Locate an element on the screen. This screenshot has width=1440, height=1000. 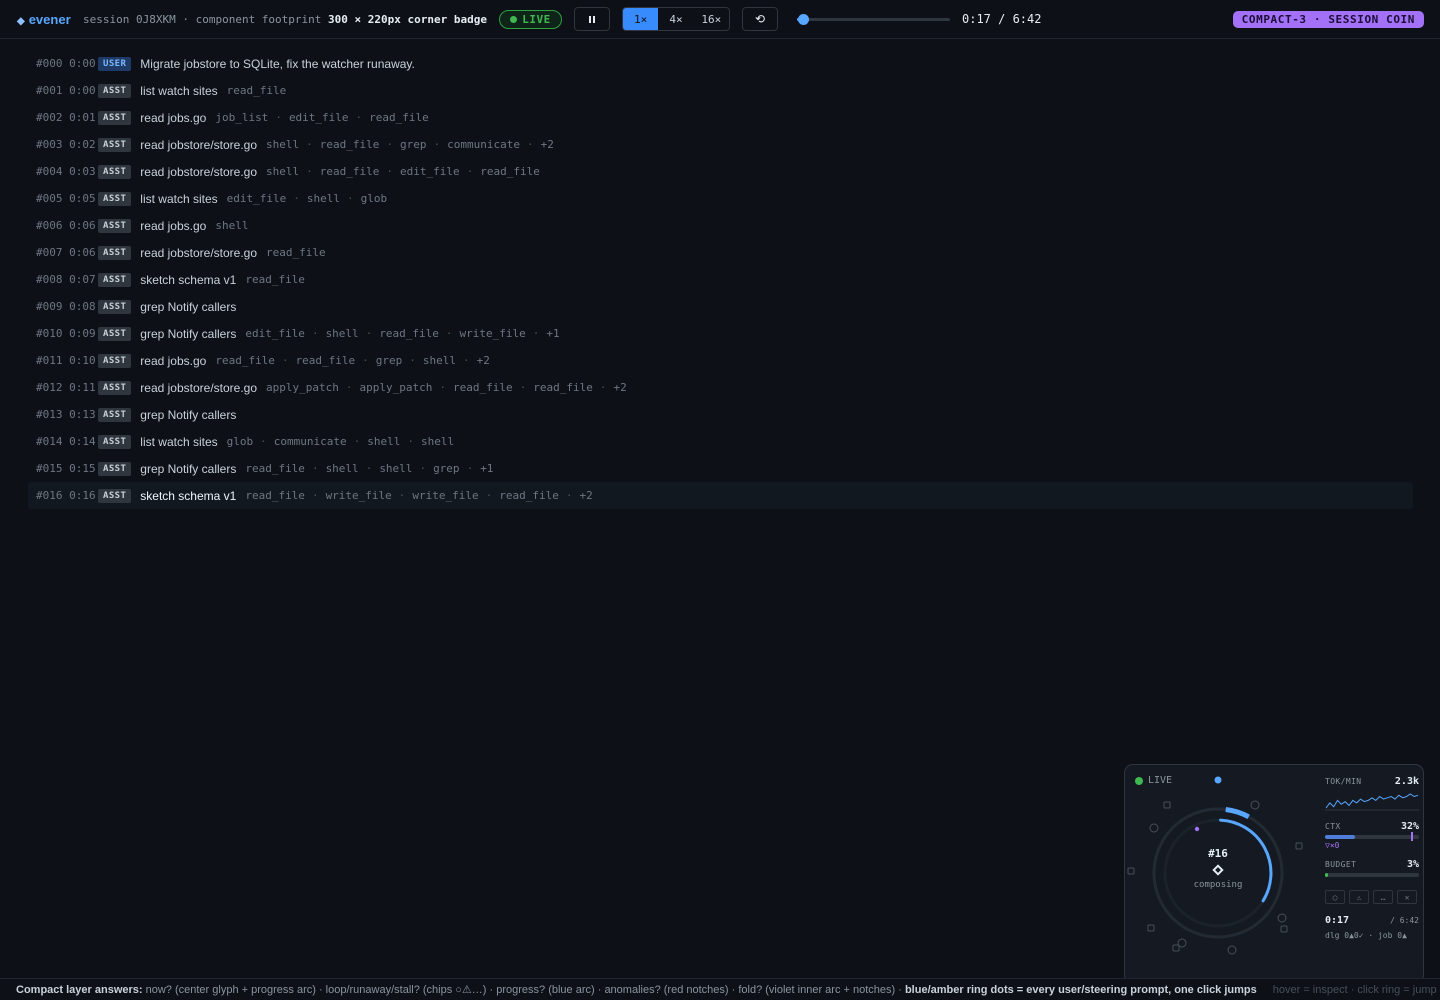
event-id-time: #013 0:13 is located at coordinates (67, 414).